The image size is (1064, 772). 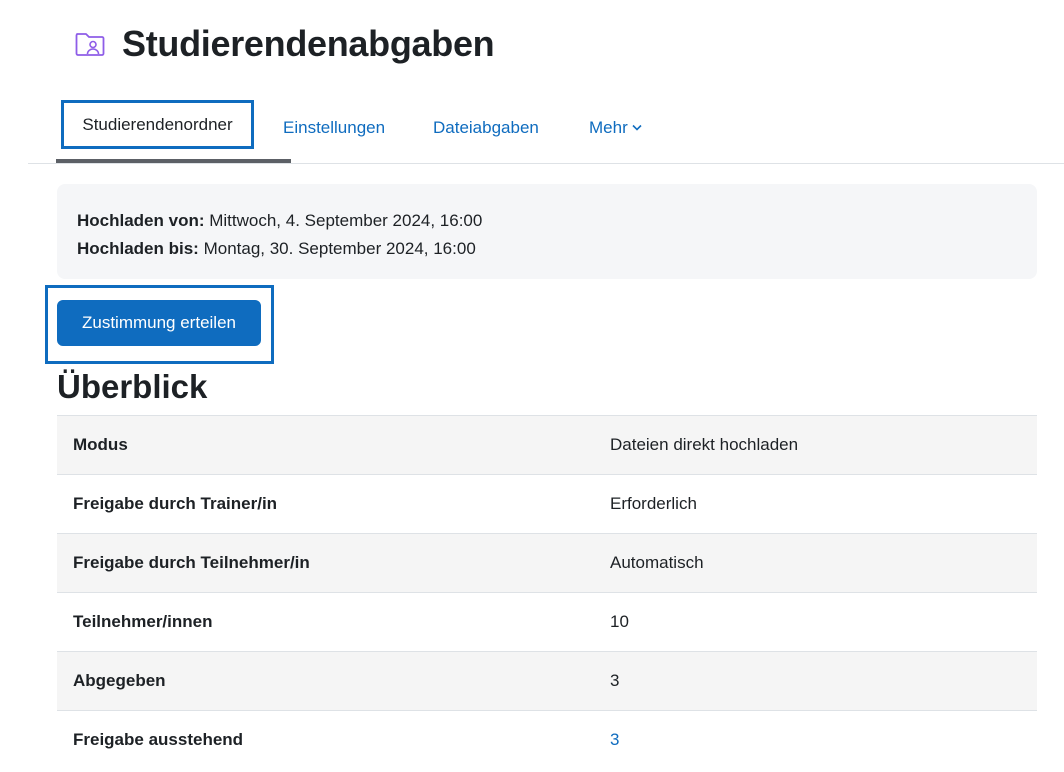 I want to click on upload-to-value: Montag, 30. September 2024, 16:00, so click(x=337, y=248).